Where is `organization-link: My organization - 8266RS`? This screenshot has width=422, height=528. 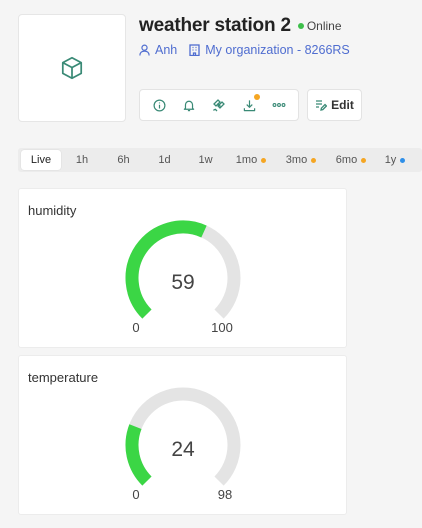 organization-link: My organization - 8266RS is located at coordinates (269, 50).